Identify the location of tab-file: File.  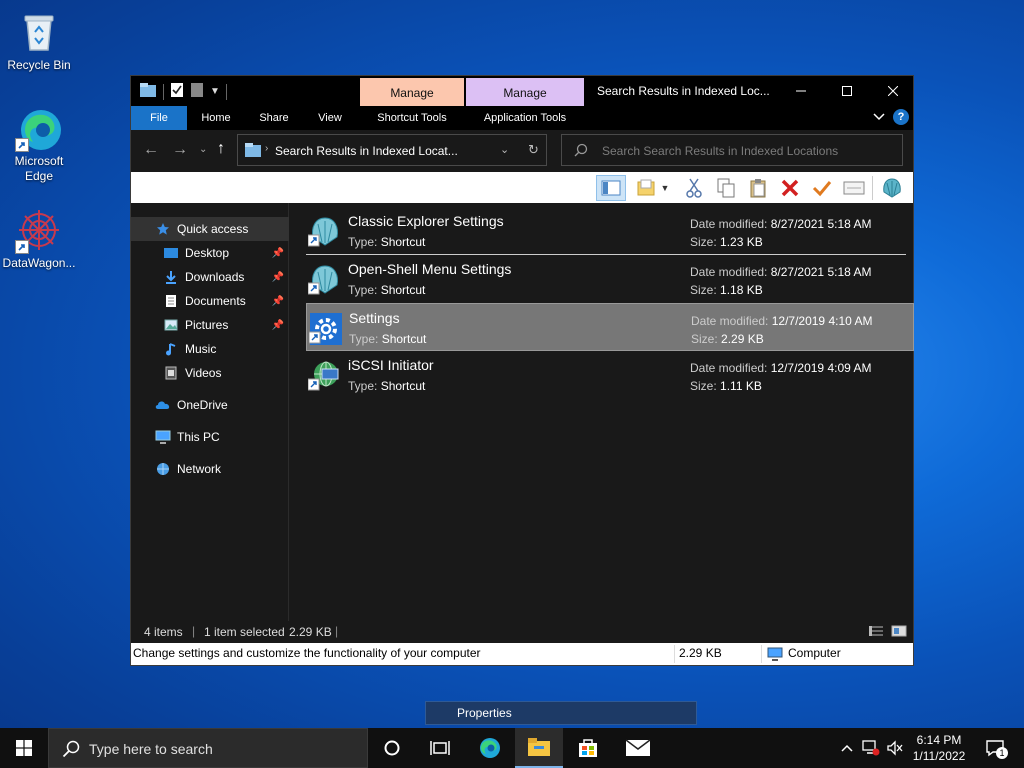
(159, 118).